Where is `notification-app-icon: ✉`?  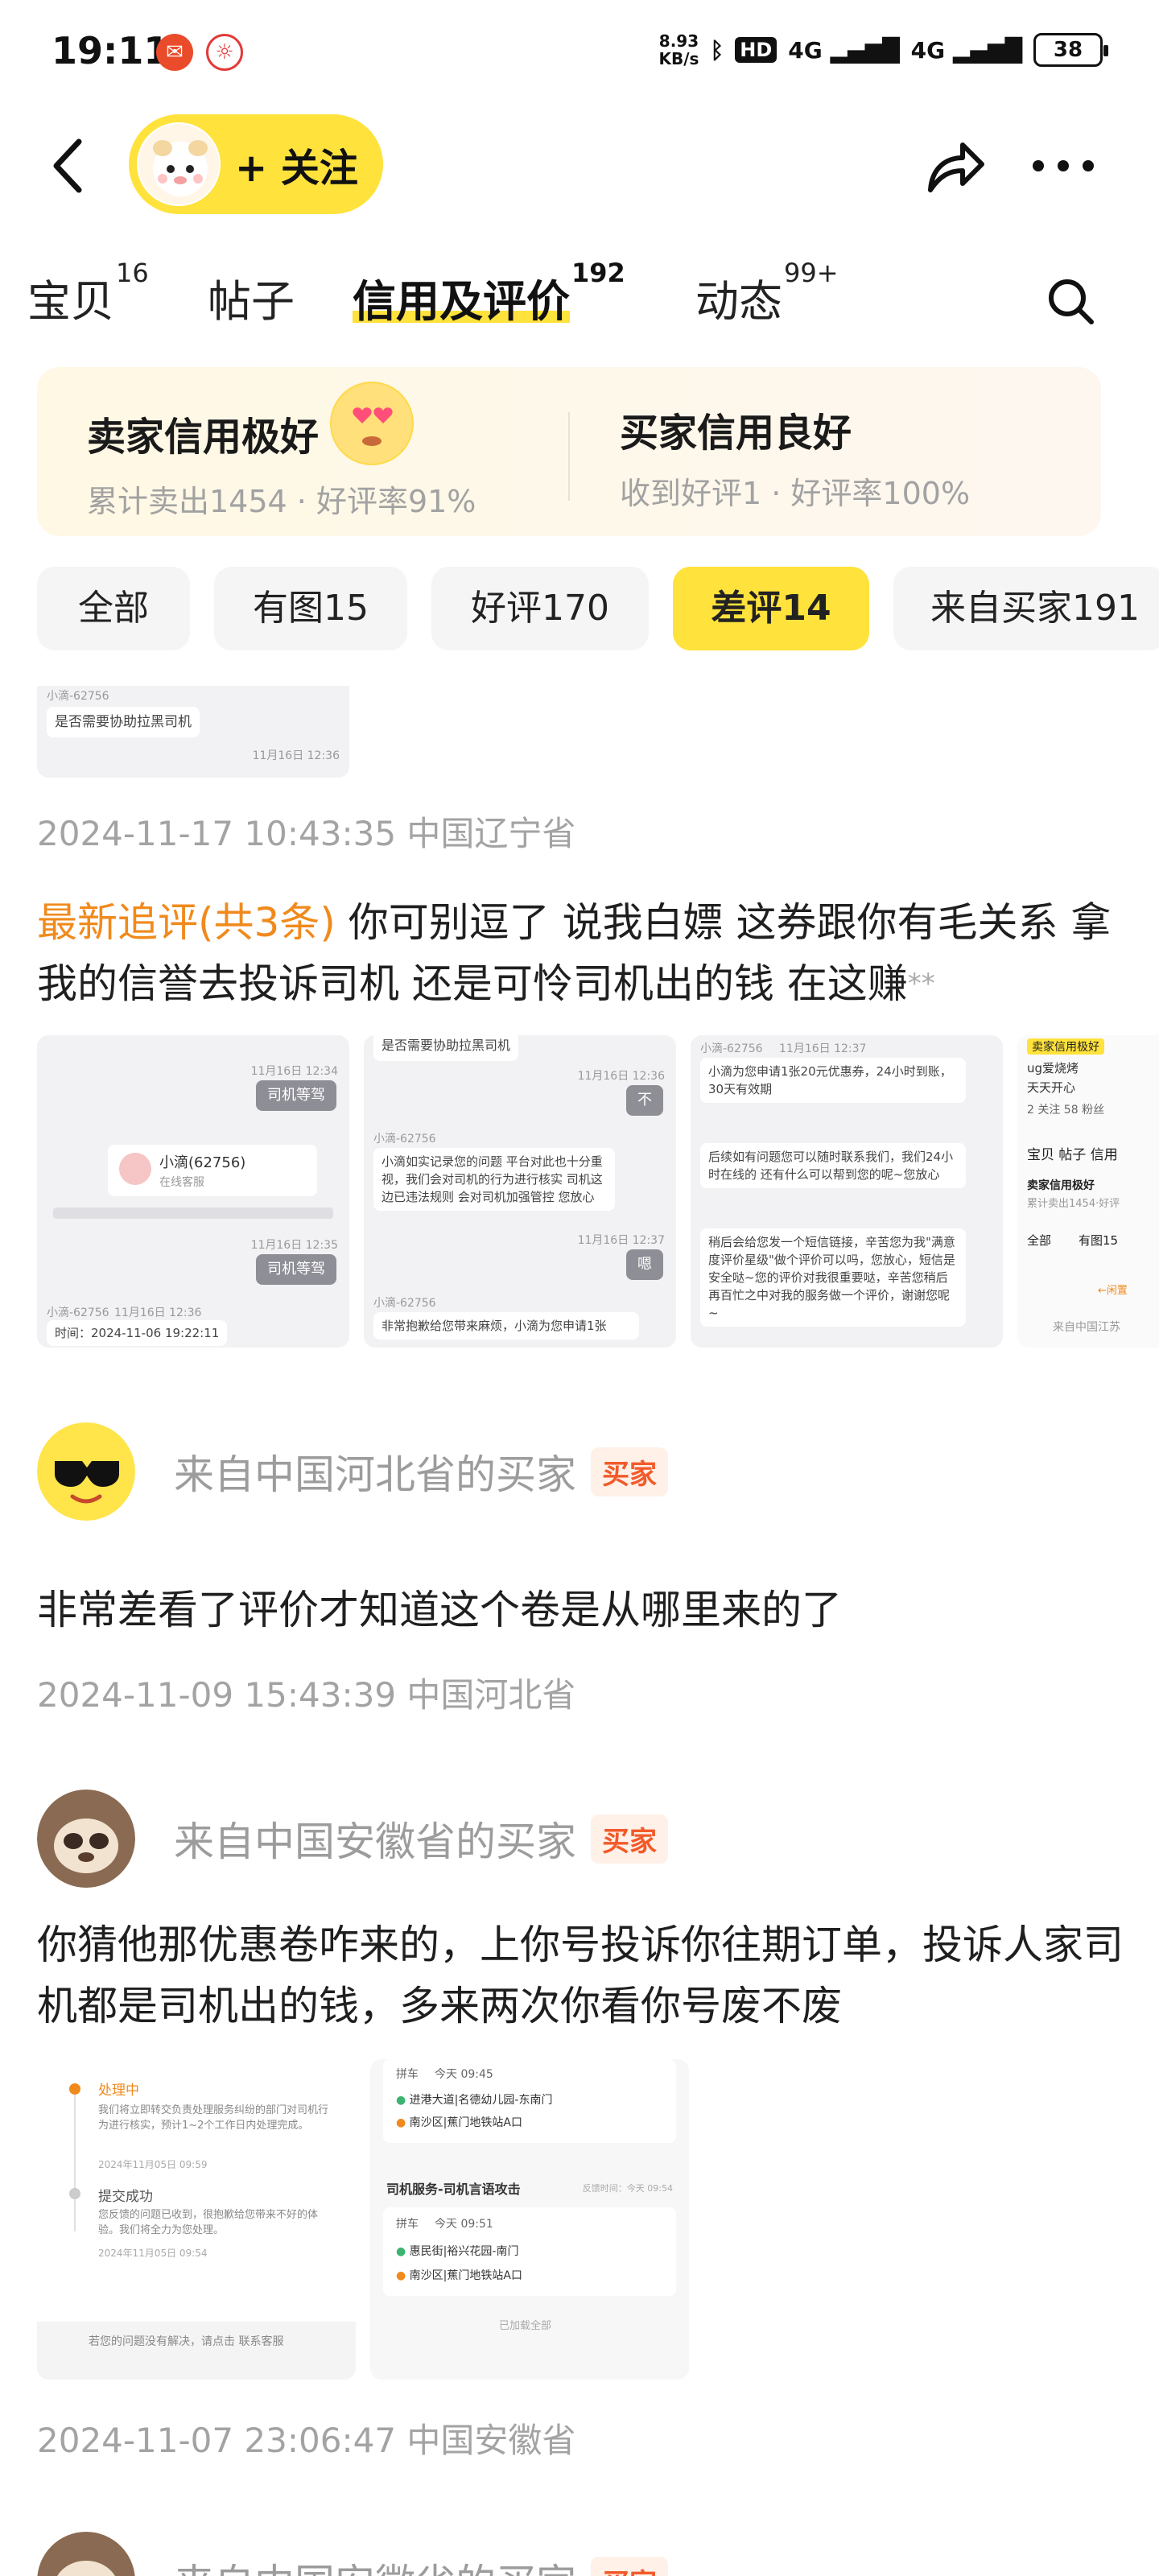
notification-app-icon: ✉ is located at coordinates (174, 53).